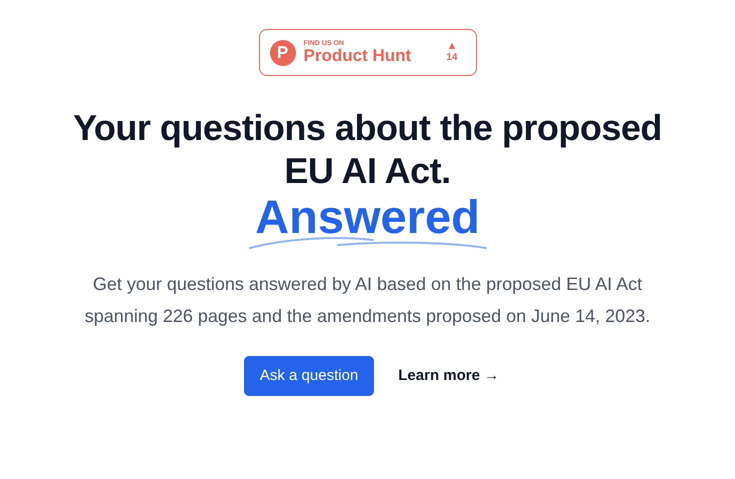  Describe the element at coordinates (449, 376) in the screenshot. I see `learn-more-link: Learn more →` at that location.